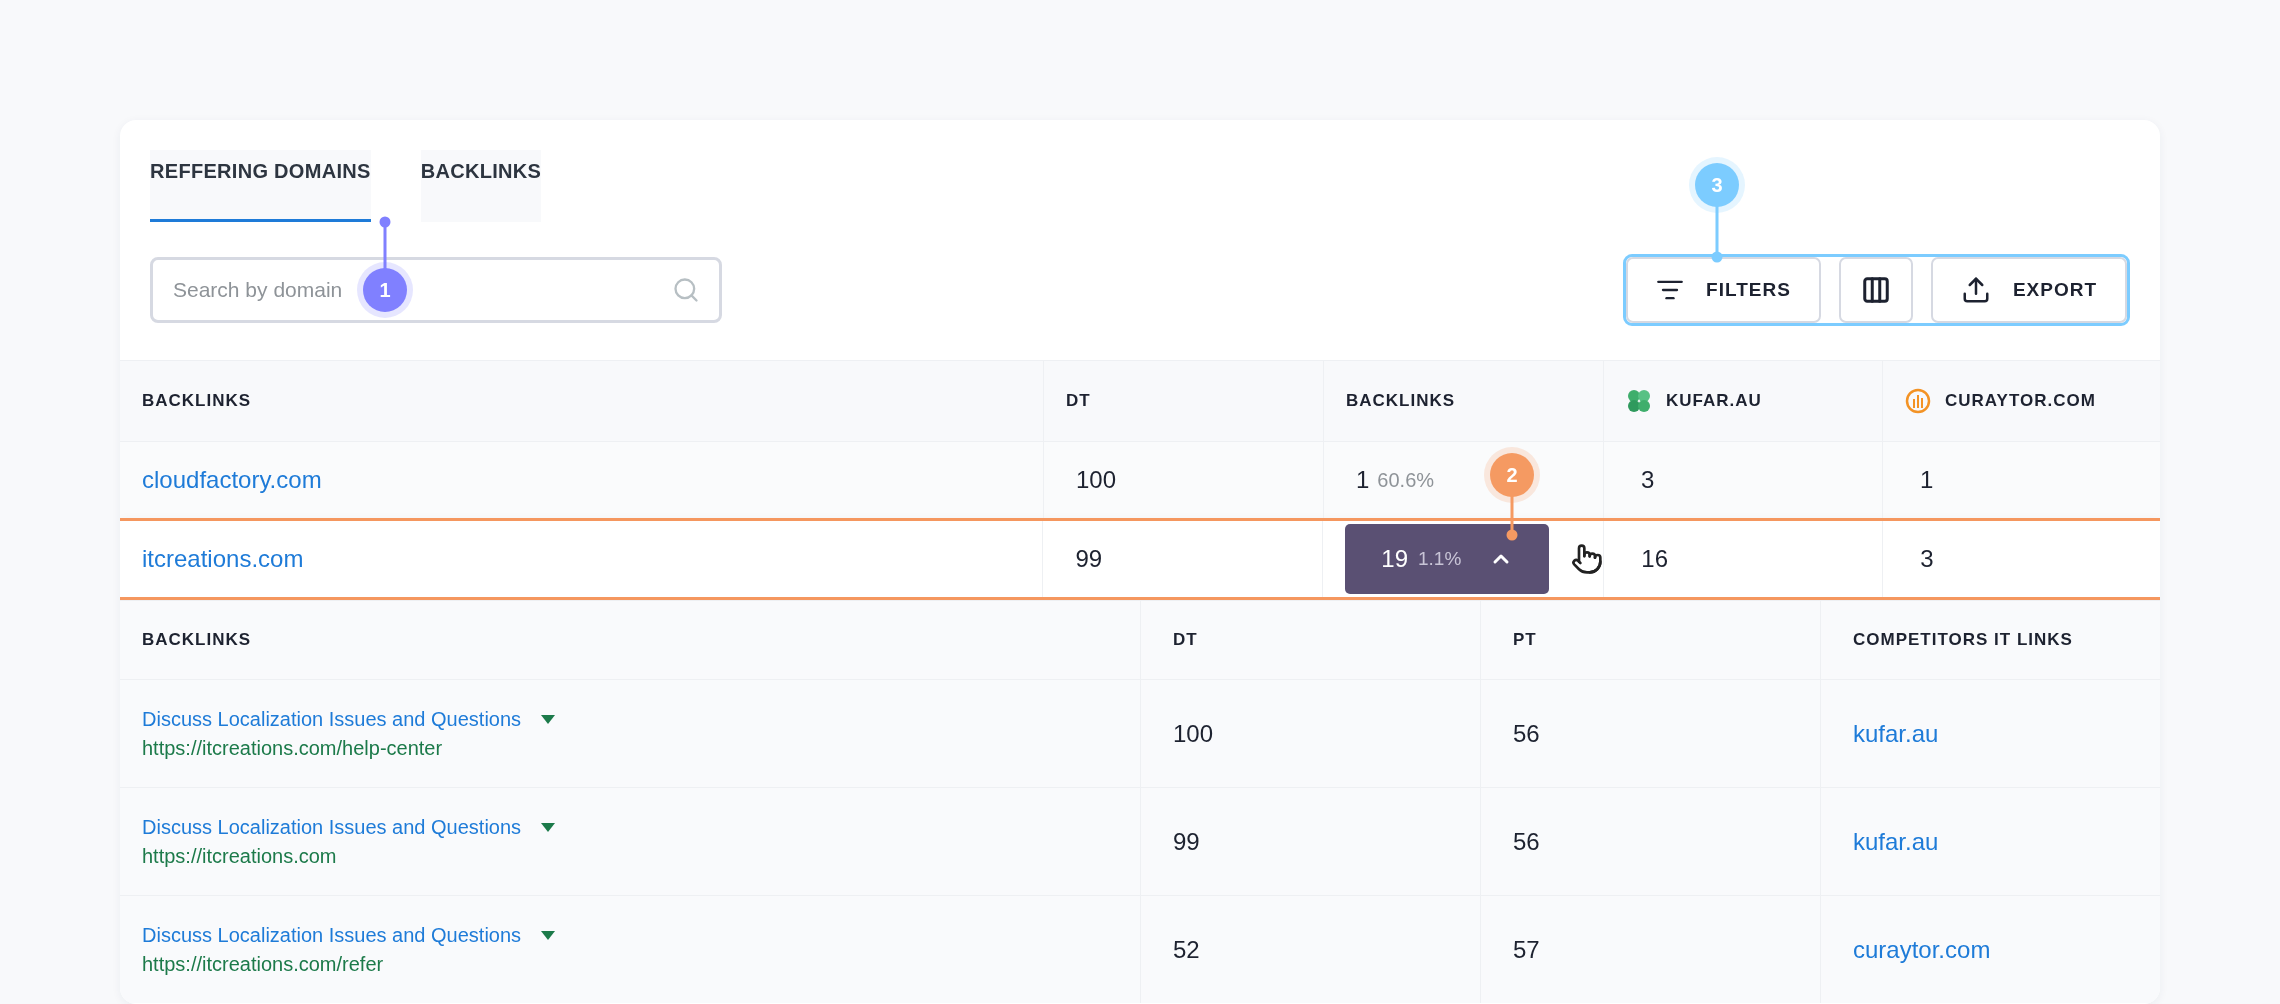  Describe the element at coordinates (1186, 949) in the screenshot. I see `table-cell: 52` at that location.